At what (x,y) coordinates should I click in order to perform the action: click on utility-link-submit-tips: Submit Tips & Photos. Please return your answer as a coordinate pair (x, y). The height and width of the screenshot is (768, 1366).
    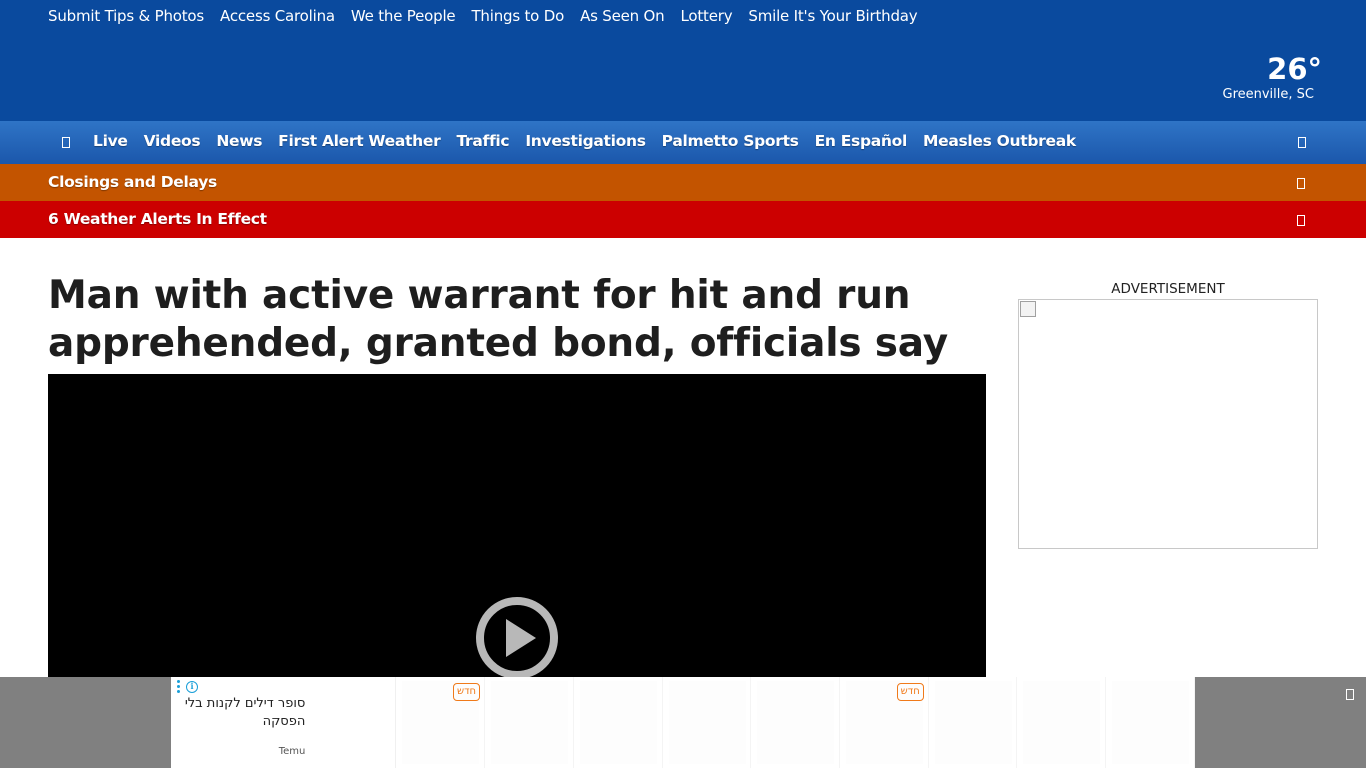
    Looking at the image, I should click on (126, 16).